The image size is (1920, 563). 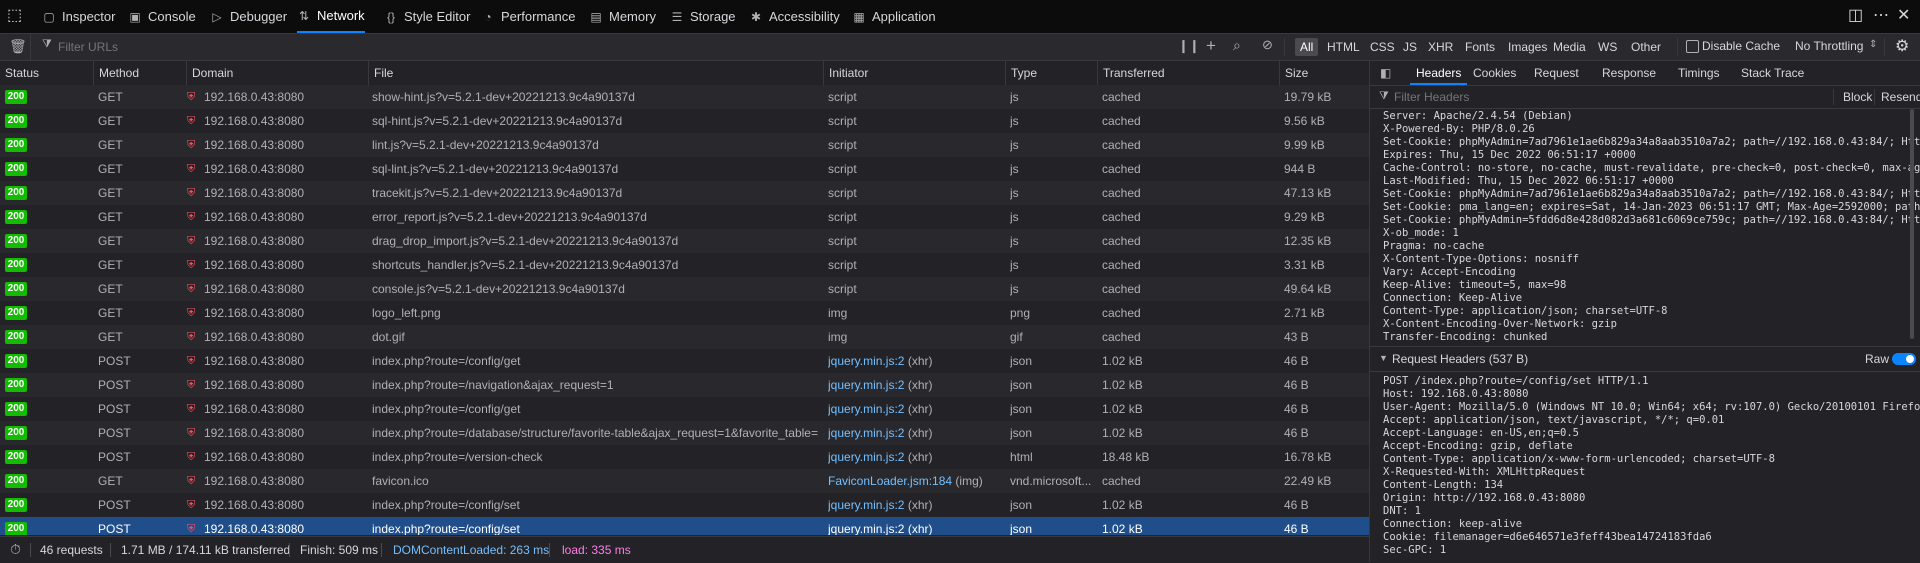 I want to click on filter-type-ws: WS, so click(x=1607, y=47).